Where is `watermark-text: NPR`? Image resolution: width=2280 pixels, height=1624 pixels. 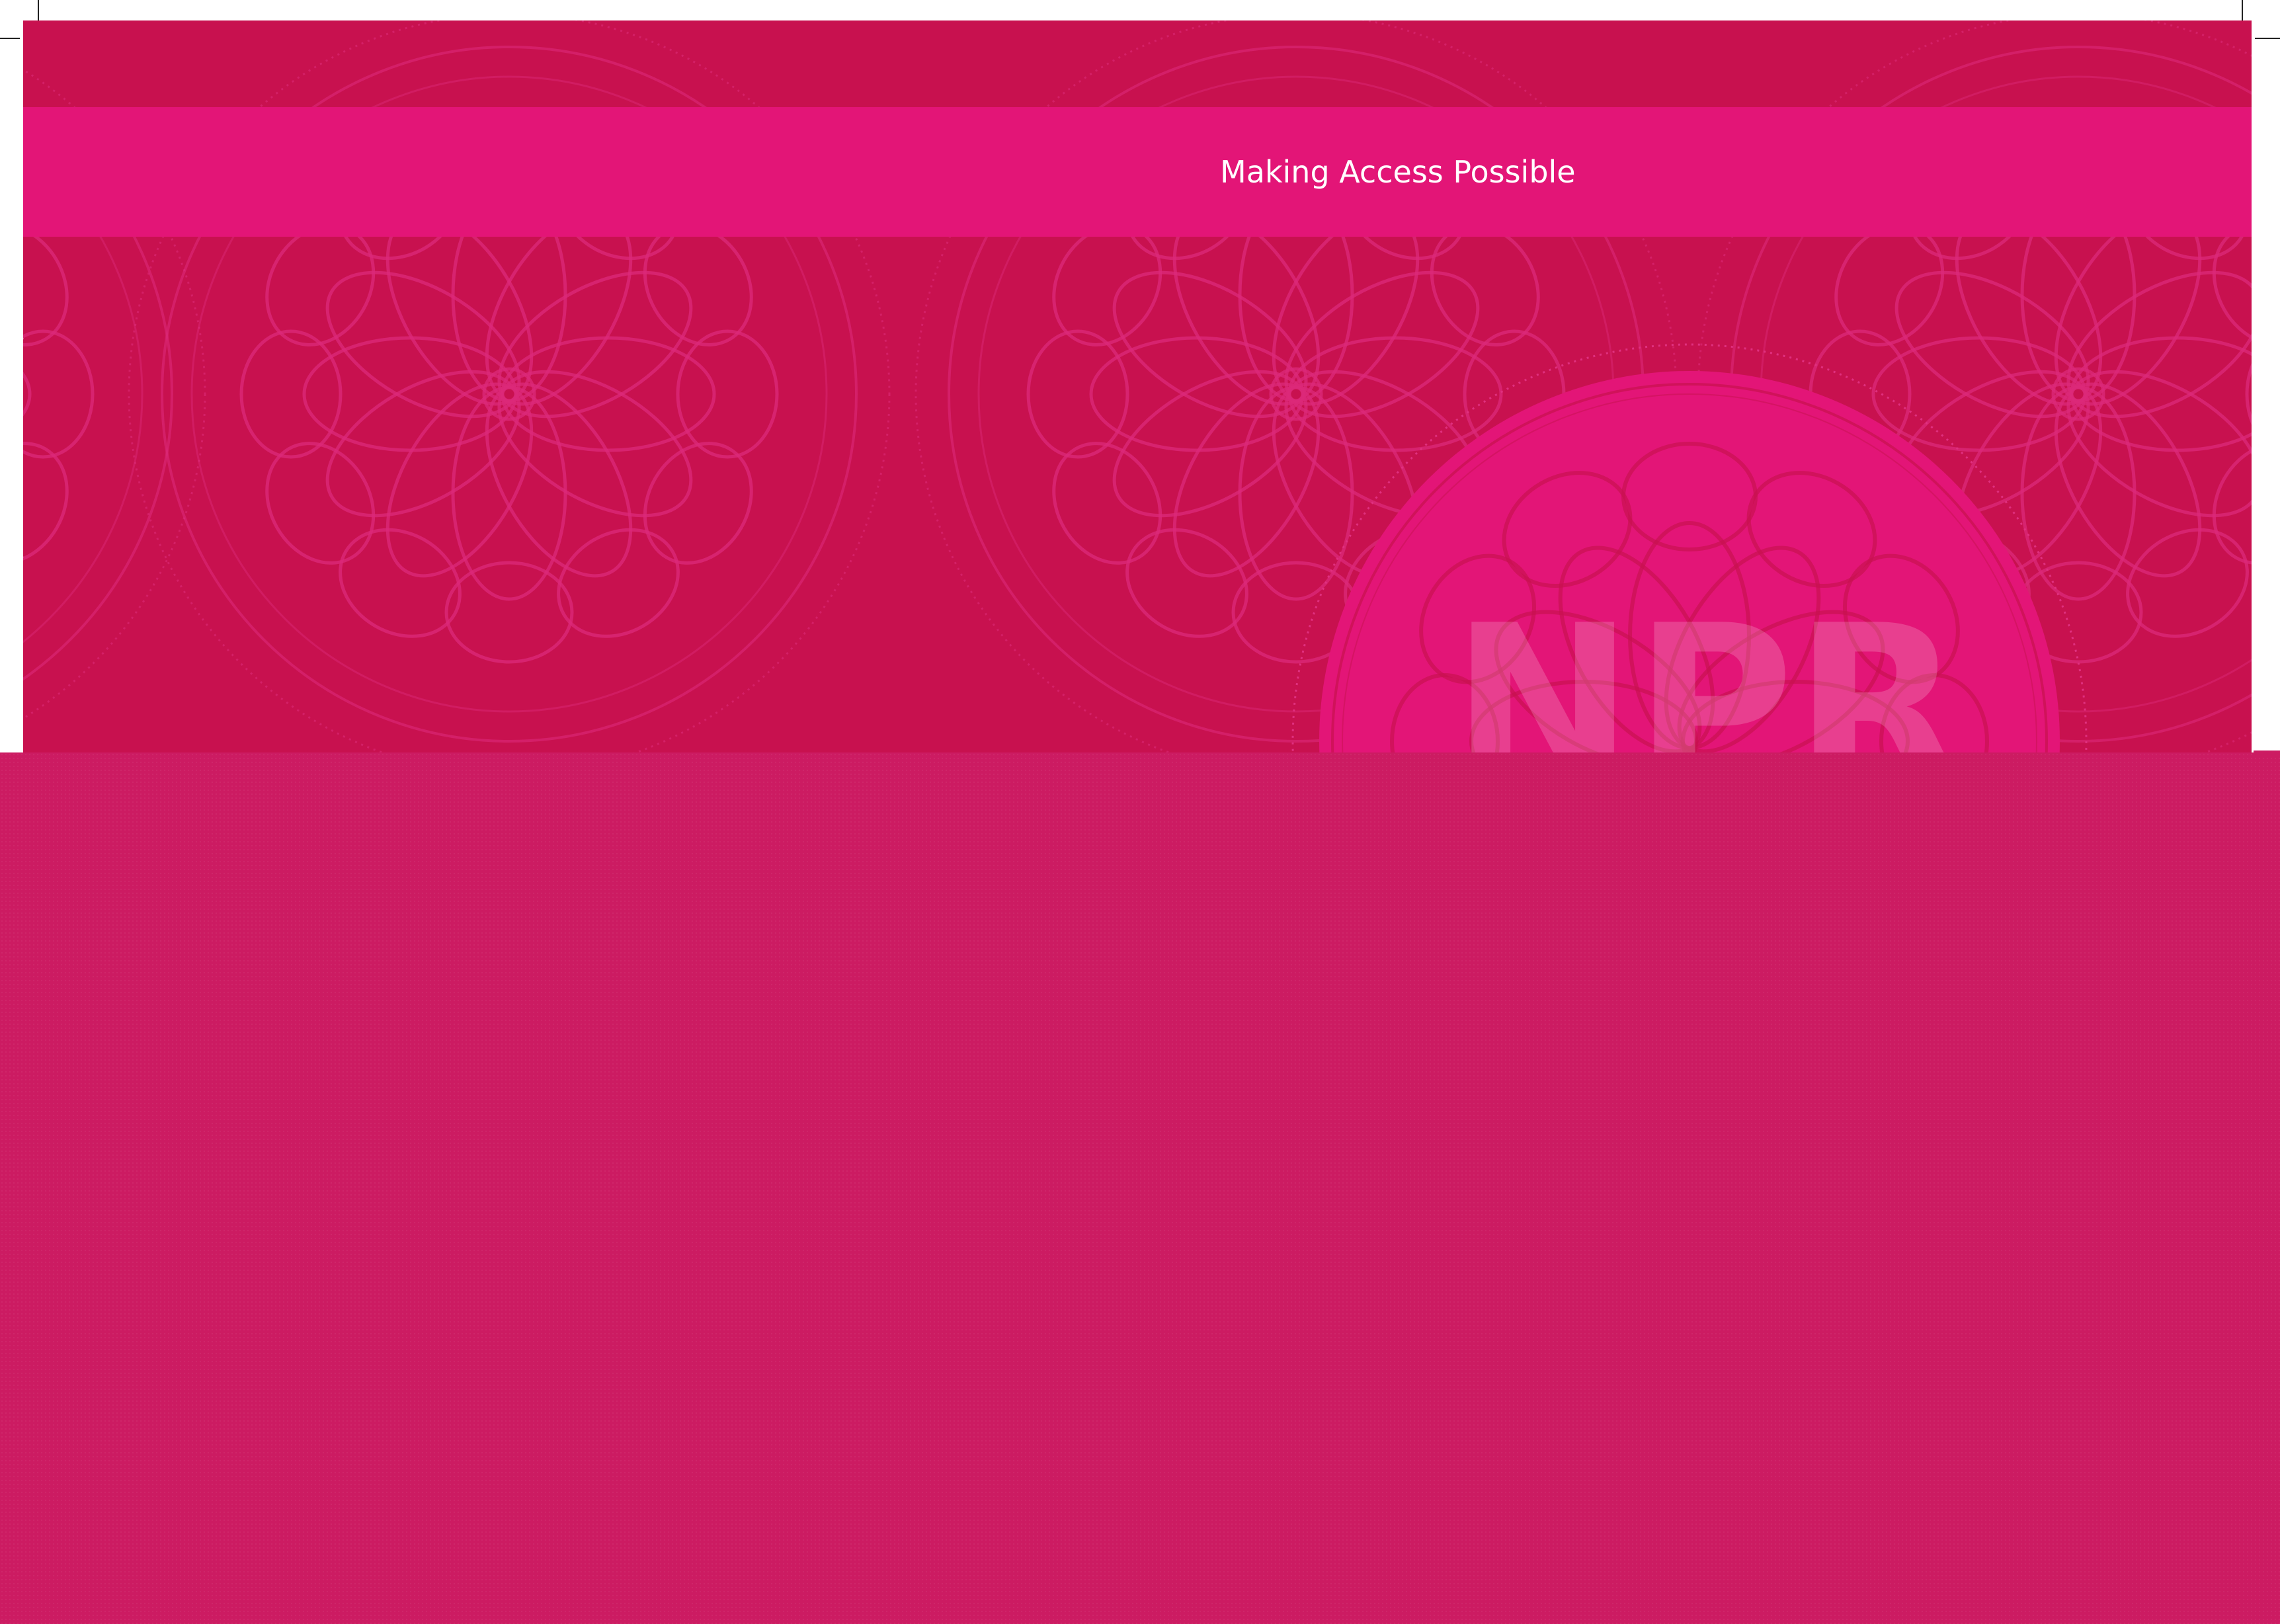 watermark-text: NPR is located at coordinates (1706, 670).